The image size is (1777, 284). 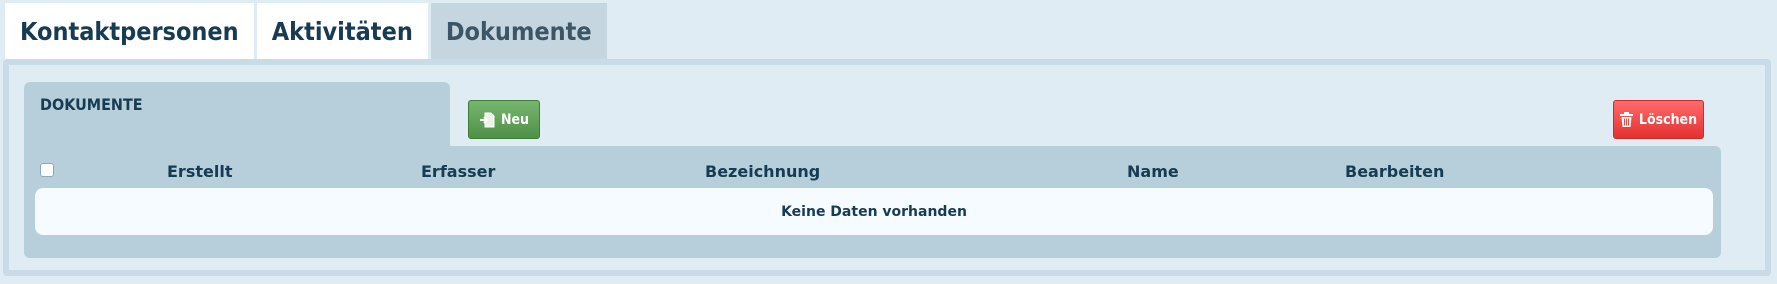 I want to click on column-header-bearbeiten: Bearbeiten, so click(x=1394, y=171).